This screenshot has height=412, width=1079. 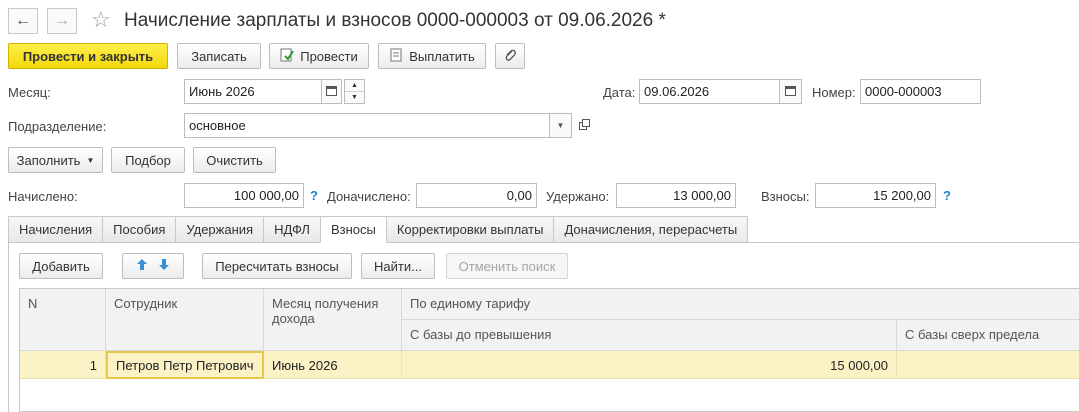 I want to click on withheld-field: 13 000,00, so click(x=676, y=195).